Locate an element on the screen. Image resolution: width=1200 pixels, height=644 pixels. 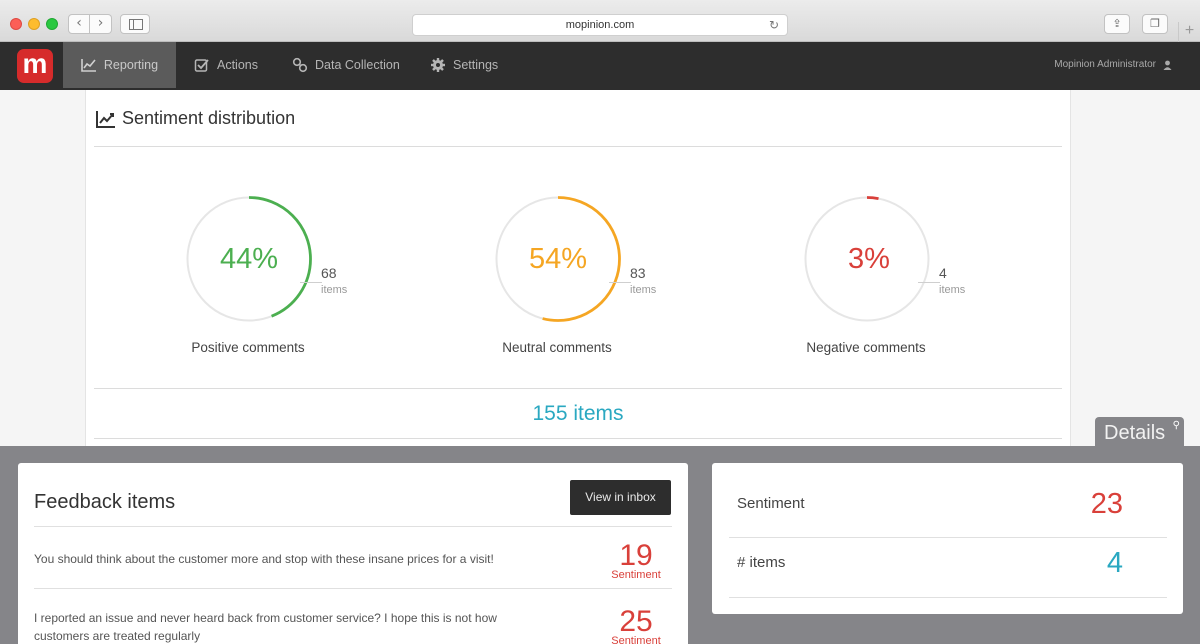
new-tab-button: + is located at coordinates (1189, 32).